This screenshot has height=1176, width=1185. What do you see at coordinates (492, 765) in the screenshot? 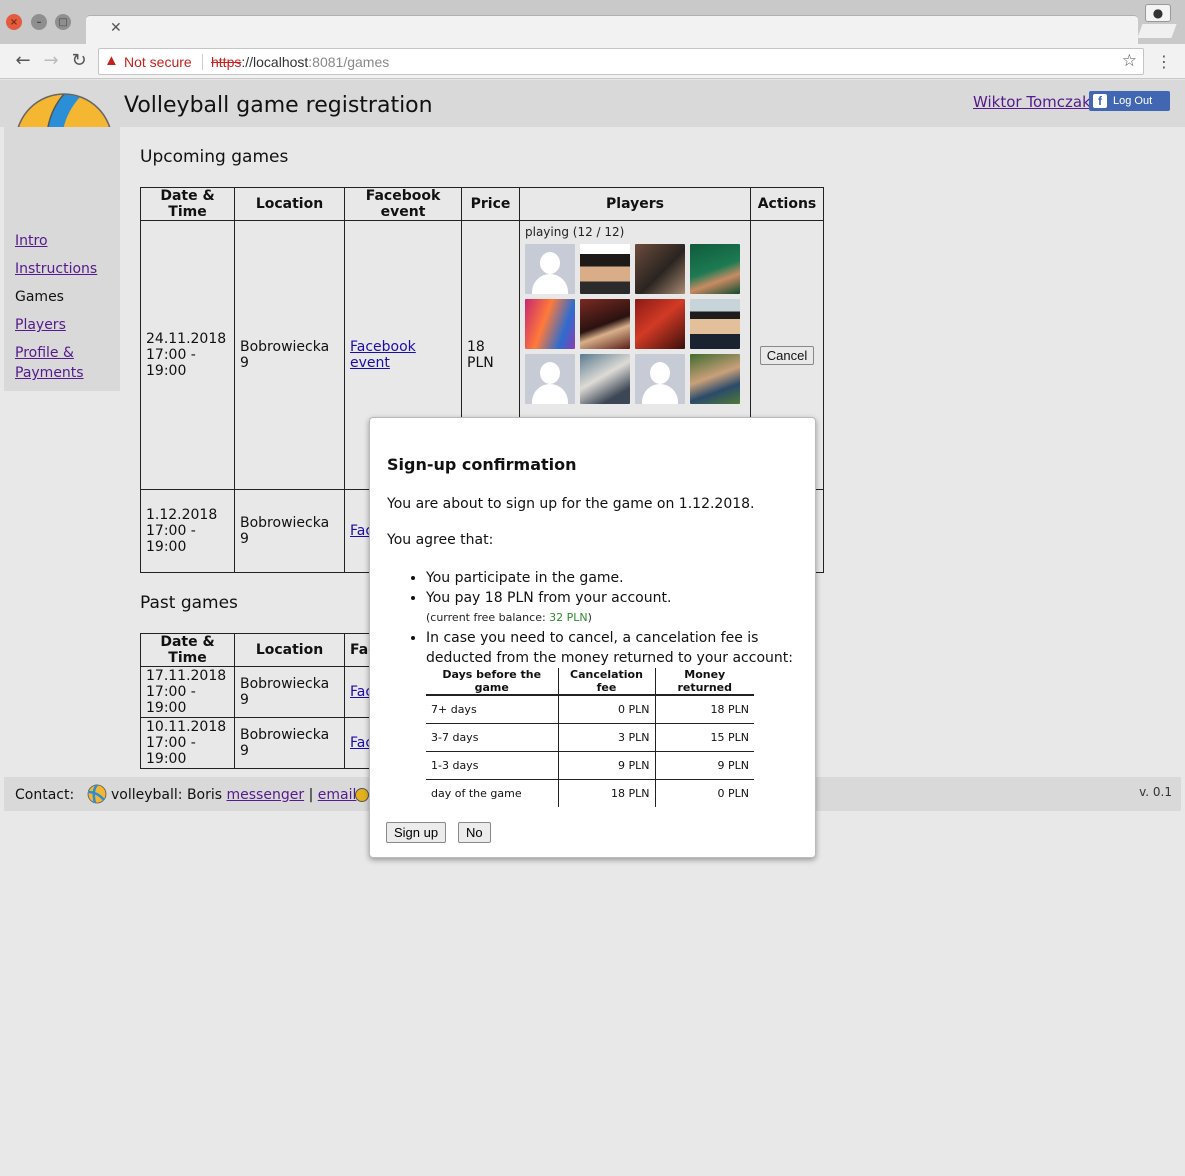
I see `days-cell: 1-3 days` at bounding box center [492, 765].